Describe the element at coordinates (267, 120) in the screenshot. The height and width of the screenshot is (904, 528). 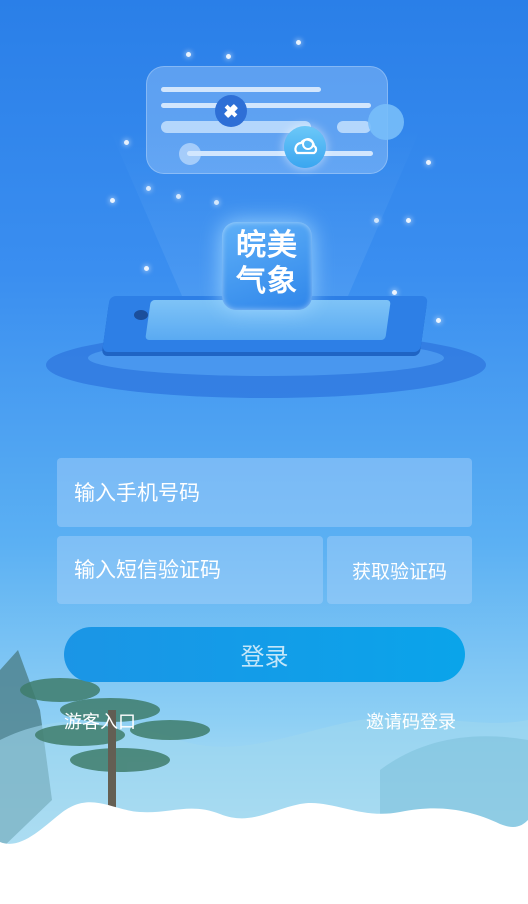
I see `hologram-card` at that location.